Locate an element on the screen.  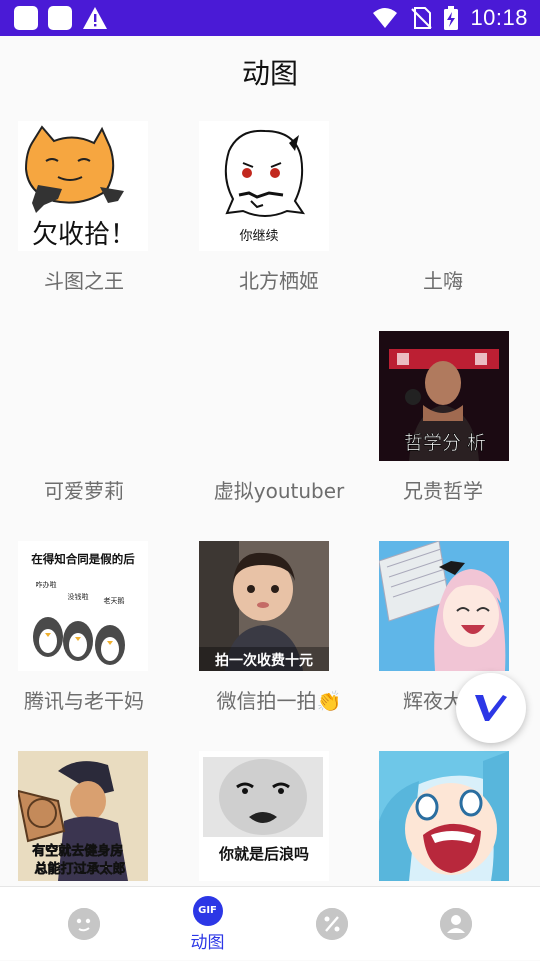
sticker-caption: 总能打过承太郎 is located at coordinates (79, 869).